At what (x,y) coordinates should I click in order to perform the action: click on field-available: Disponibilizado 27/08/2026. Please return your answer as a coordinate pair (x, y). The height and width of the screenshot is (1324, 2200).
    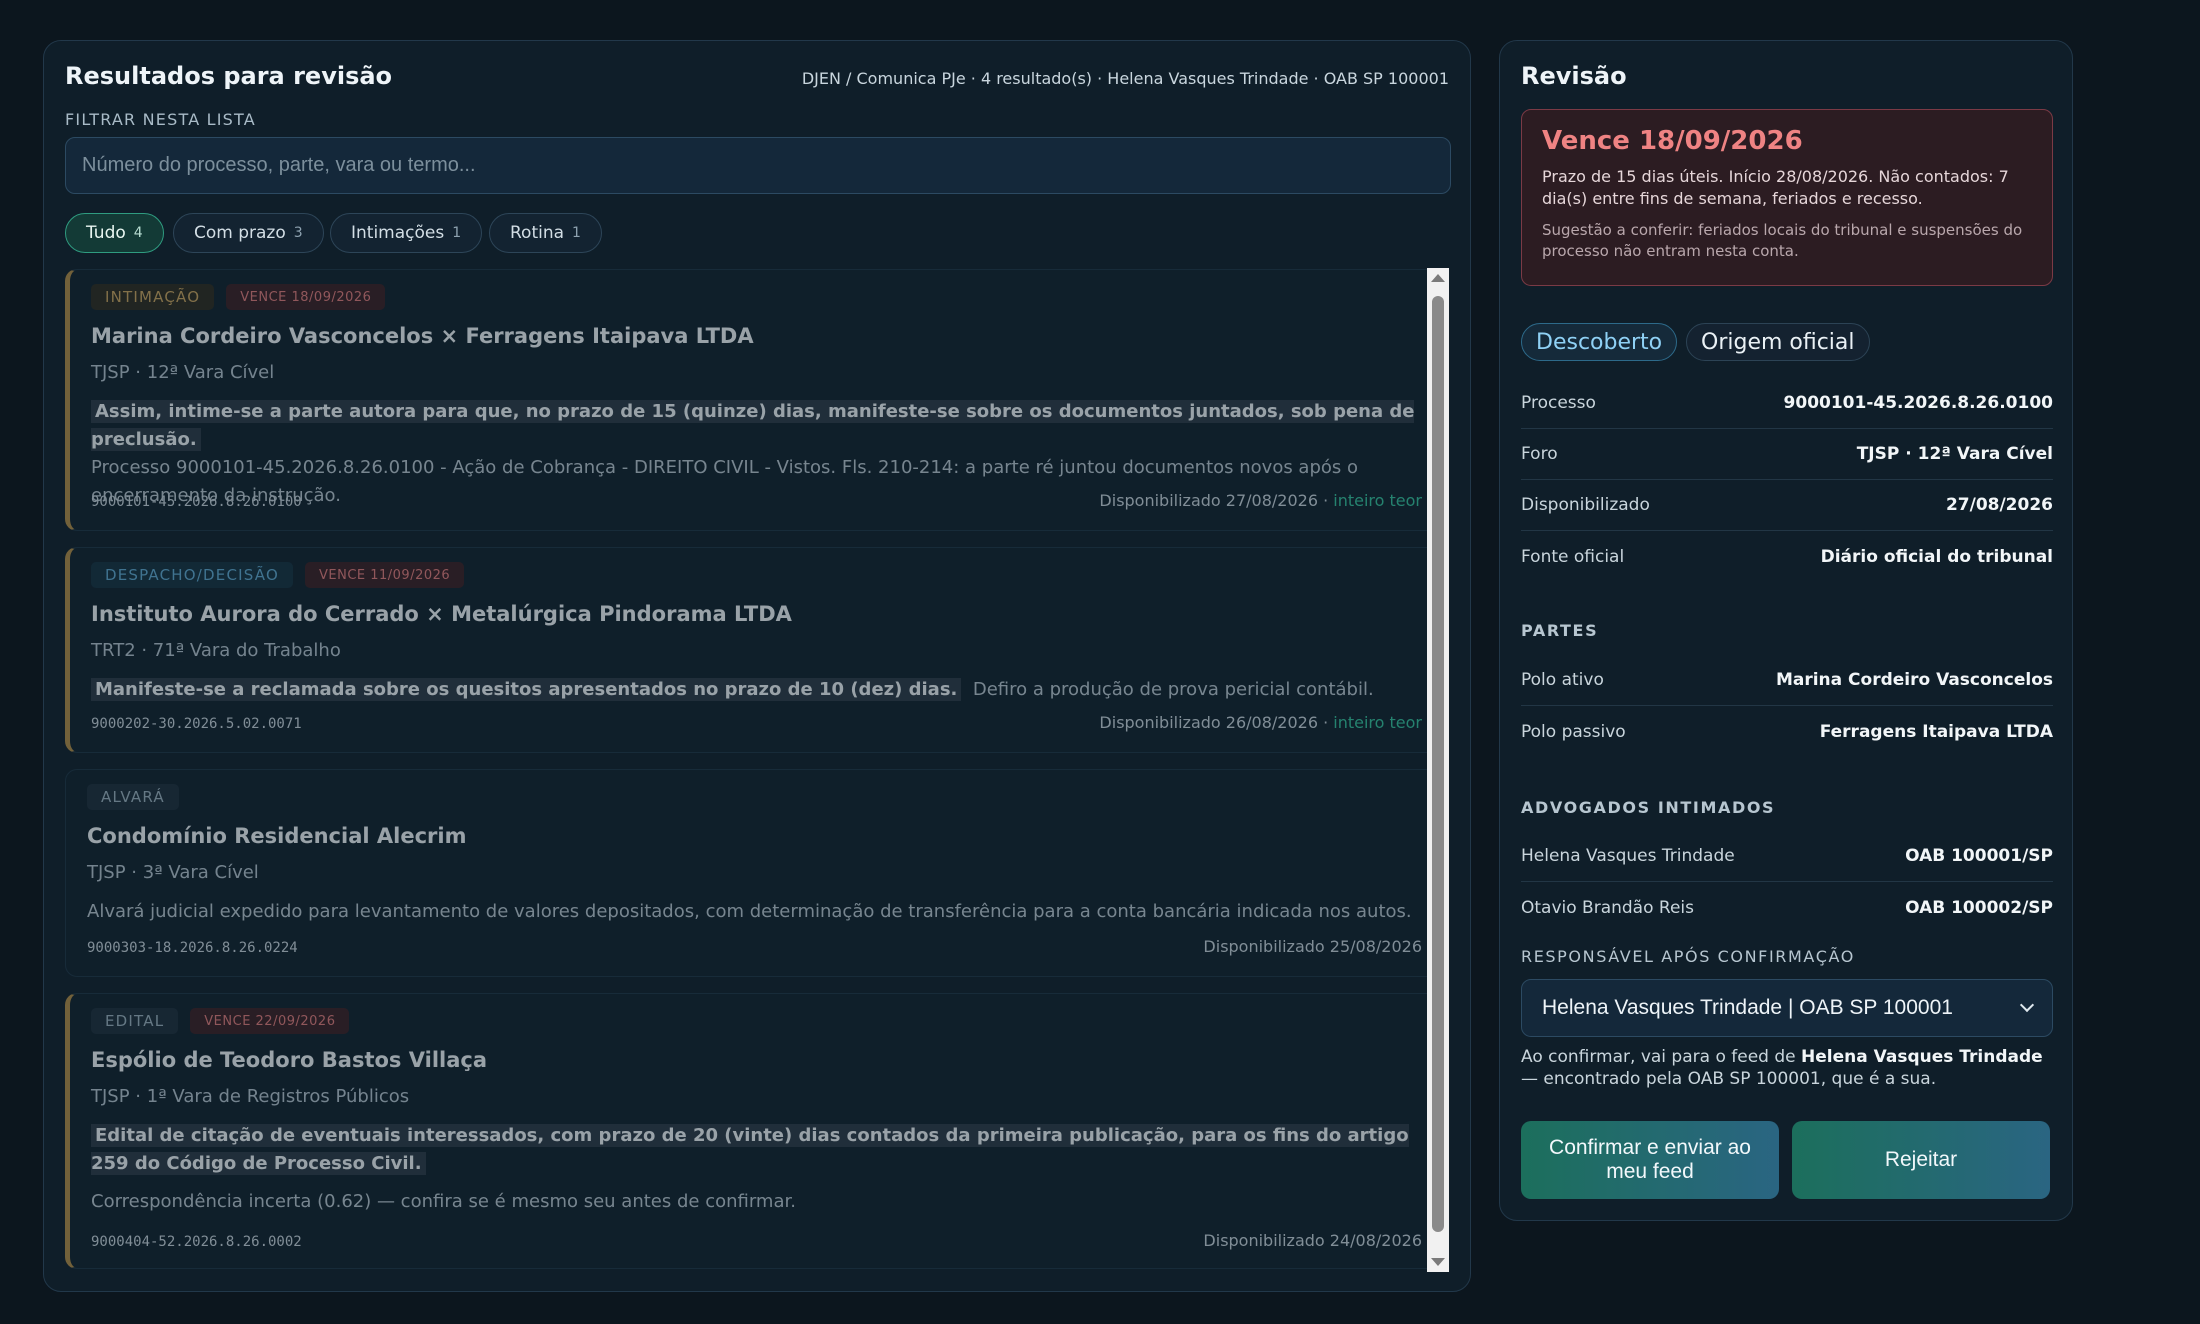
    Looking at the image, I should click on (1787, 505).